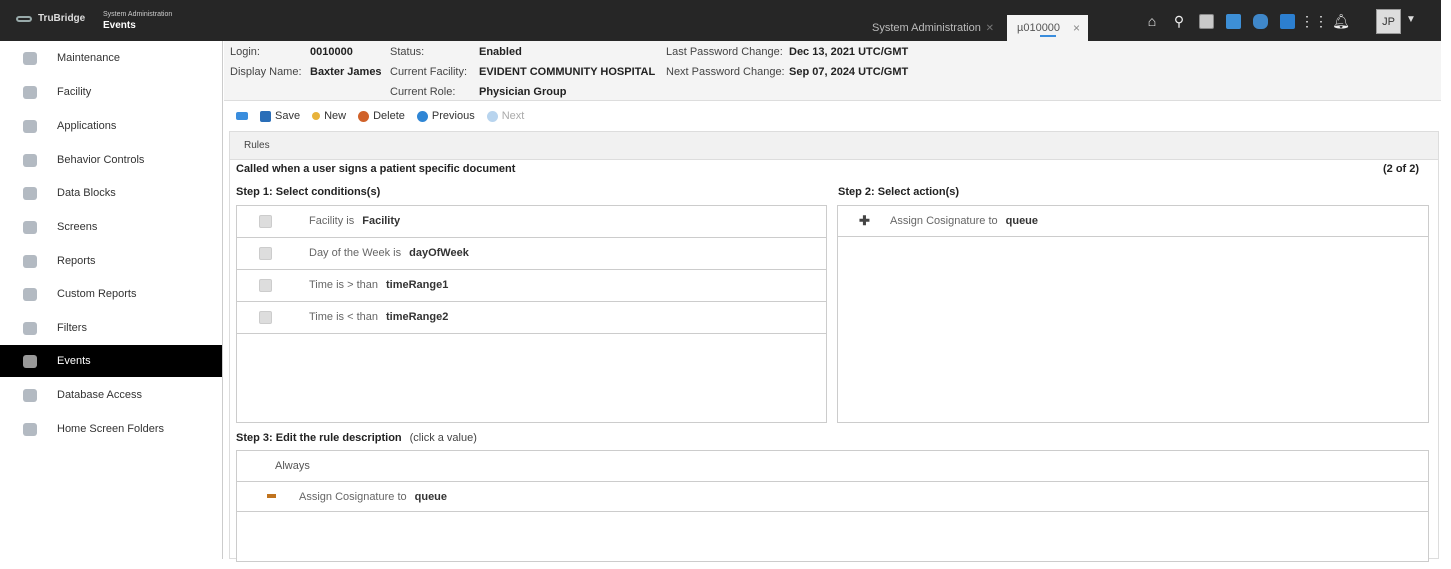 The height and width of the screenshot is (569, 1451). Describe the element at coordinates (119, 25) in the screenshot. I see `page-title: Events` at that location.